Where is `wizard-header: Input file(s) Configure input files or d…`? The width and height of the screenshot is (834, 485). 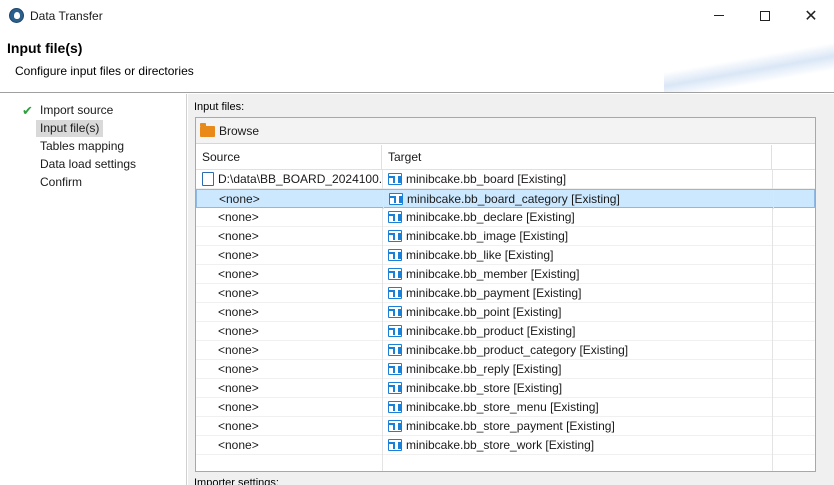
wizard-header: Input file(s) Configure input files or d… is located at coordinates (417, 62).